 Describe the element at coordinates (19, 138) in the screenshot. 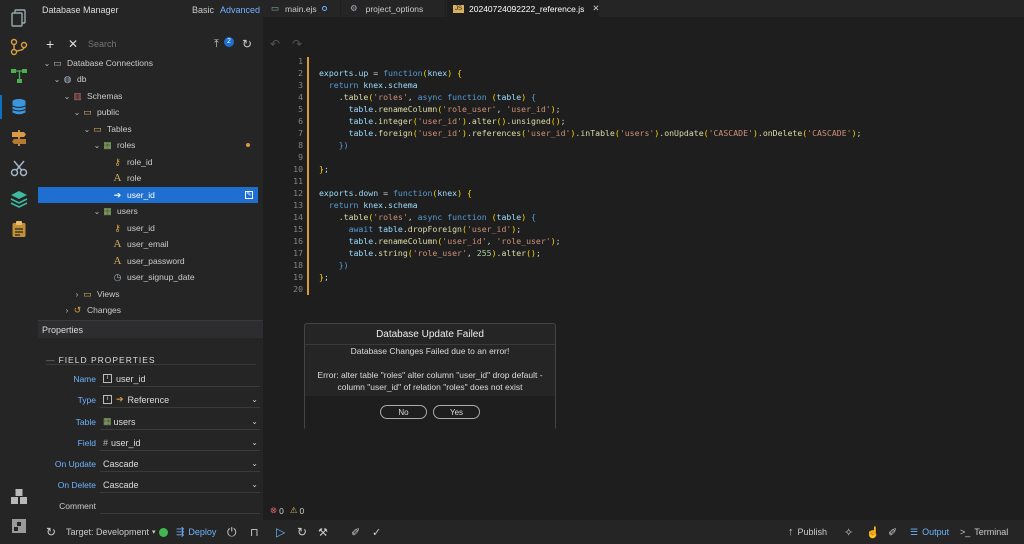

I see `signpost-icon` at that location.